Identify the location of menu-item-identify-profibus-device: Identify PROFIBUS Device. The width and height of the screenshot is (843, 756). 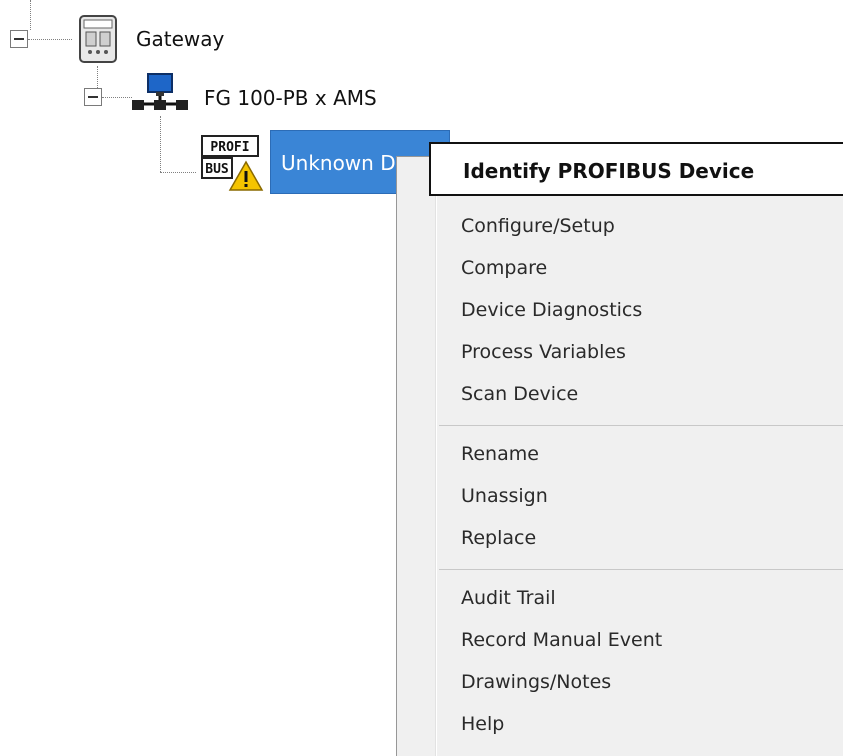
(636, 169).